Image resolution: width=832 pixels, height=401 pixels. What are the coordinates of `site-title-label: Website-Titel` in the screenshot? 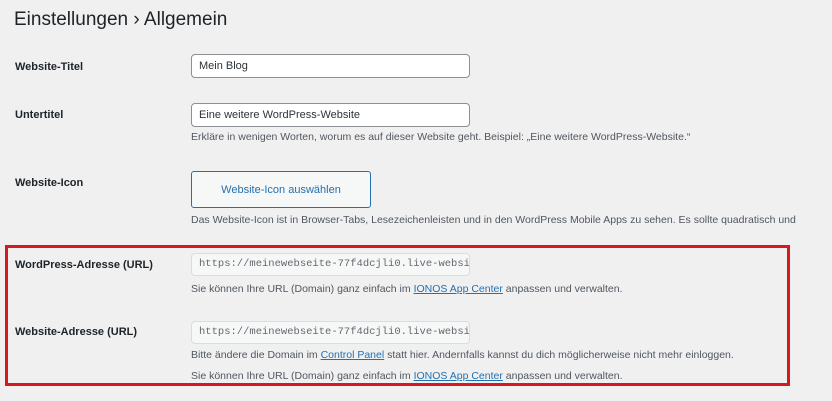 It's located at (49, 67).